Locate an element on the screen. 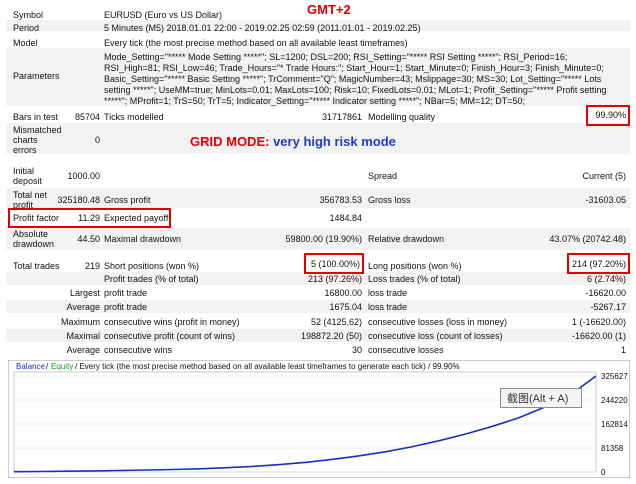  loss-trades-label: Loss trades (% of total) is located at coordinates (414, 279).